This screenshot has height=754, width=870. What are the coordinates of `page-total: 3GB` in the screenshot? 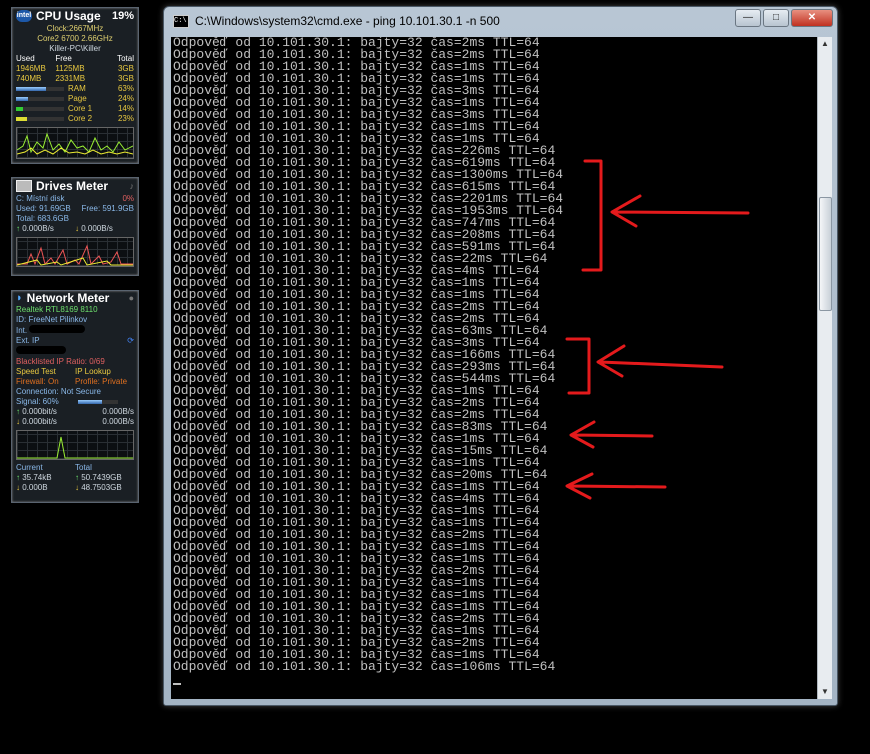 It's located at (125, 78).